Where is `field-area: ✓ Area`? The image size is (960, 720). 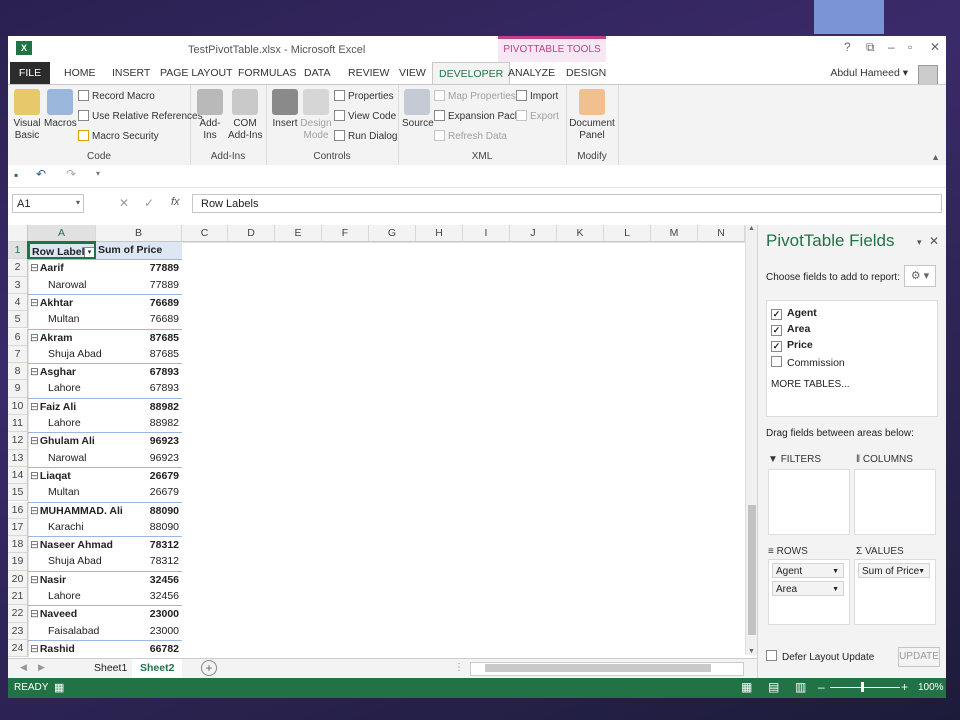
field-area: ✓ Area is located at coordinates (790, 329).